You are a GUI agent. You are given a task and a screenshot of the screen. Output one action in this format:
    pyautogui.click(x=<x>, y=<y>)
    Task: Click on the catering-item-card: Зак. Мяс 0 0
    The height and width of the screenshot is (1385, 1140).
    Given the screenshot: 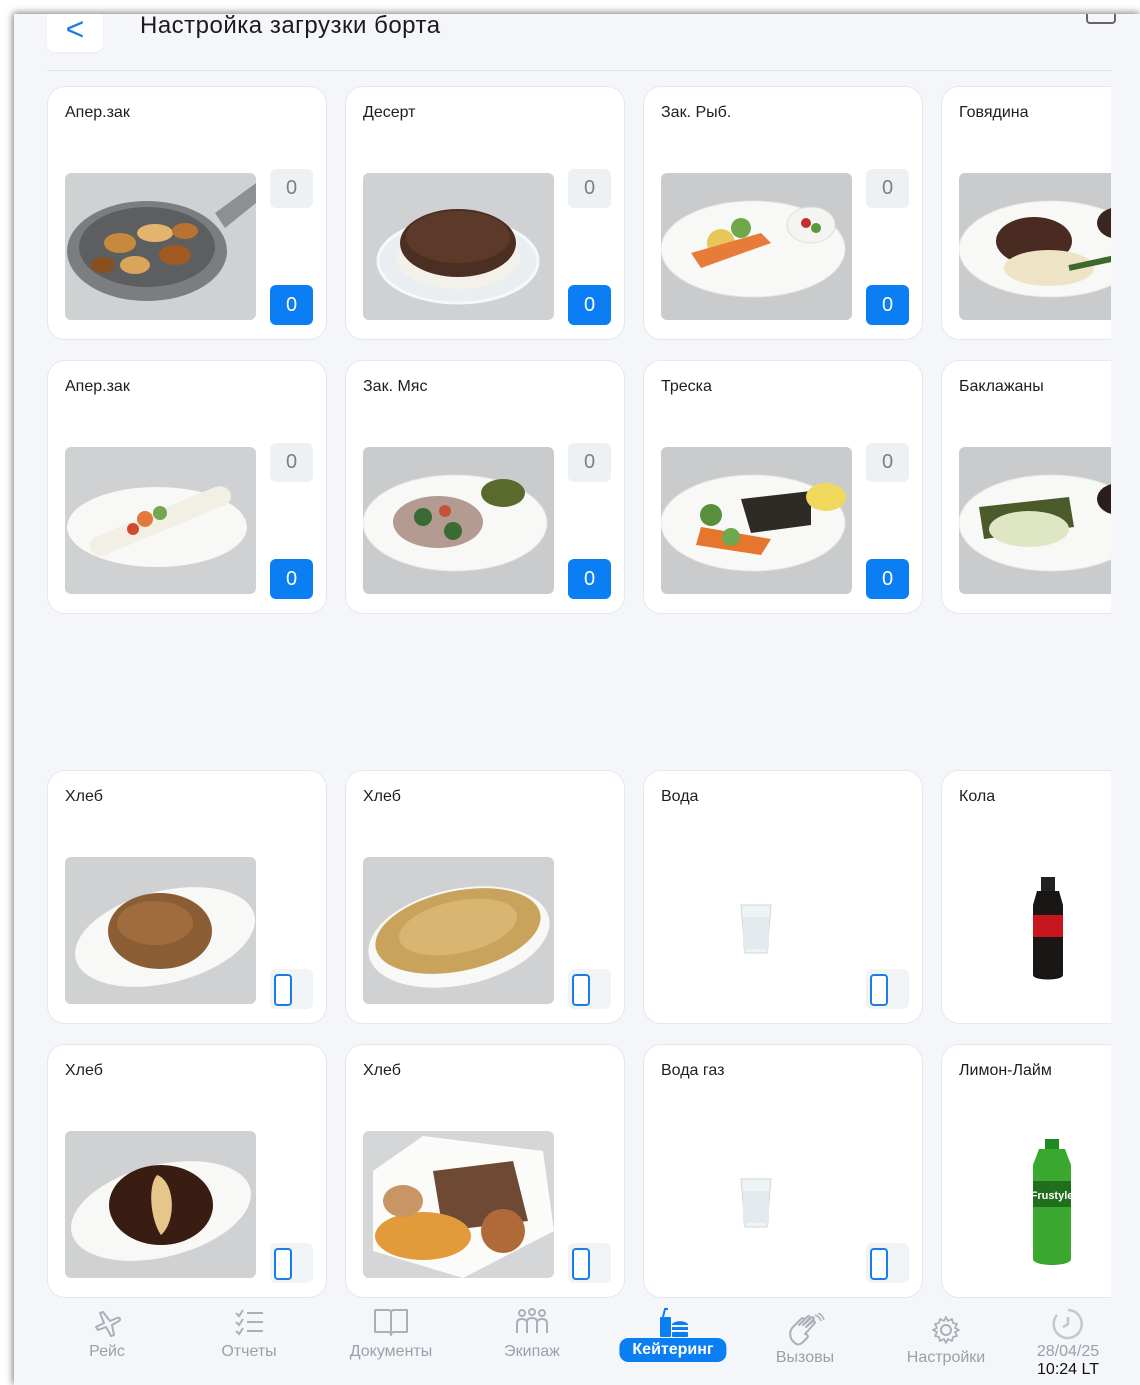 What is the action you would take?
    pyautogui.click(x=485, y=487)
    